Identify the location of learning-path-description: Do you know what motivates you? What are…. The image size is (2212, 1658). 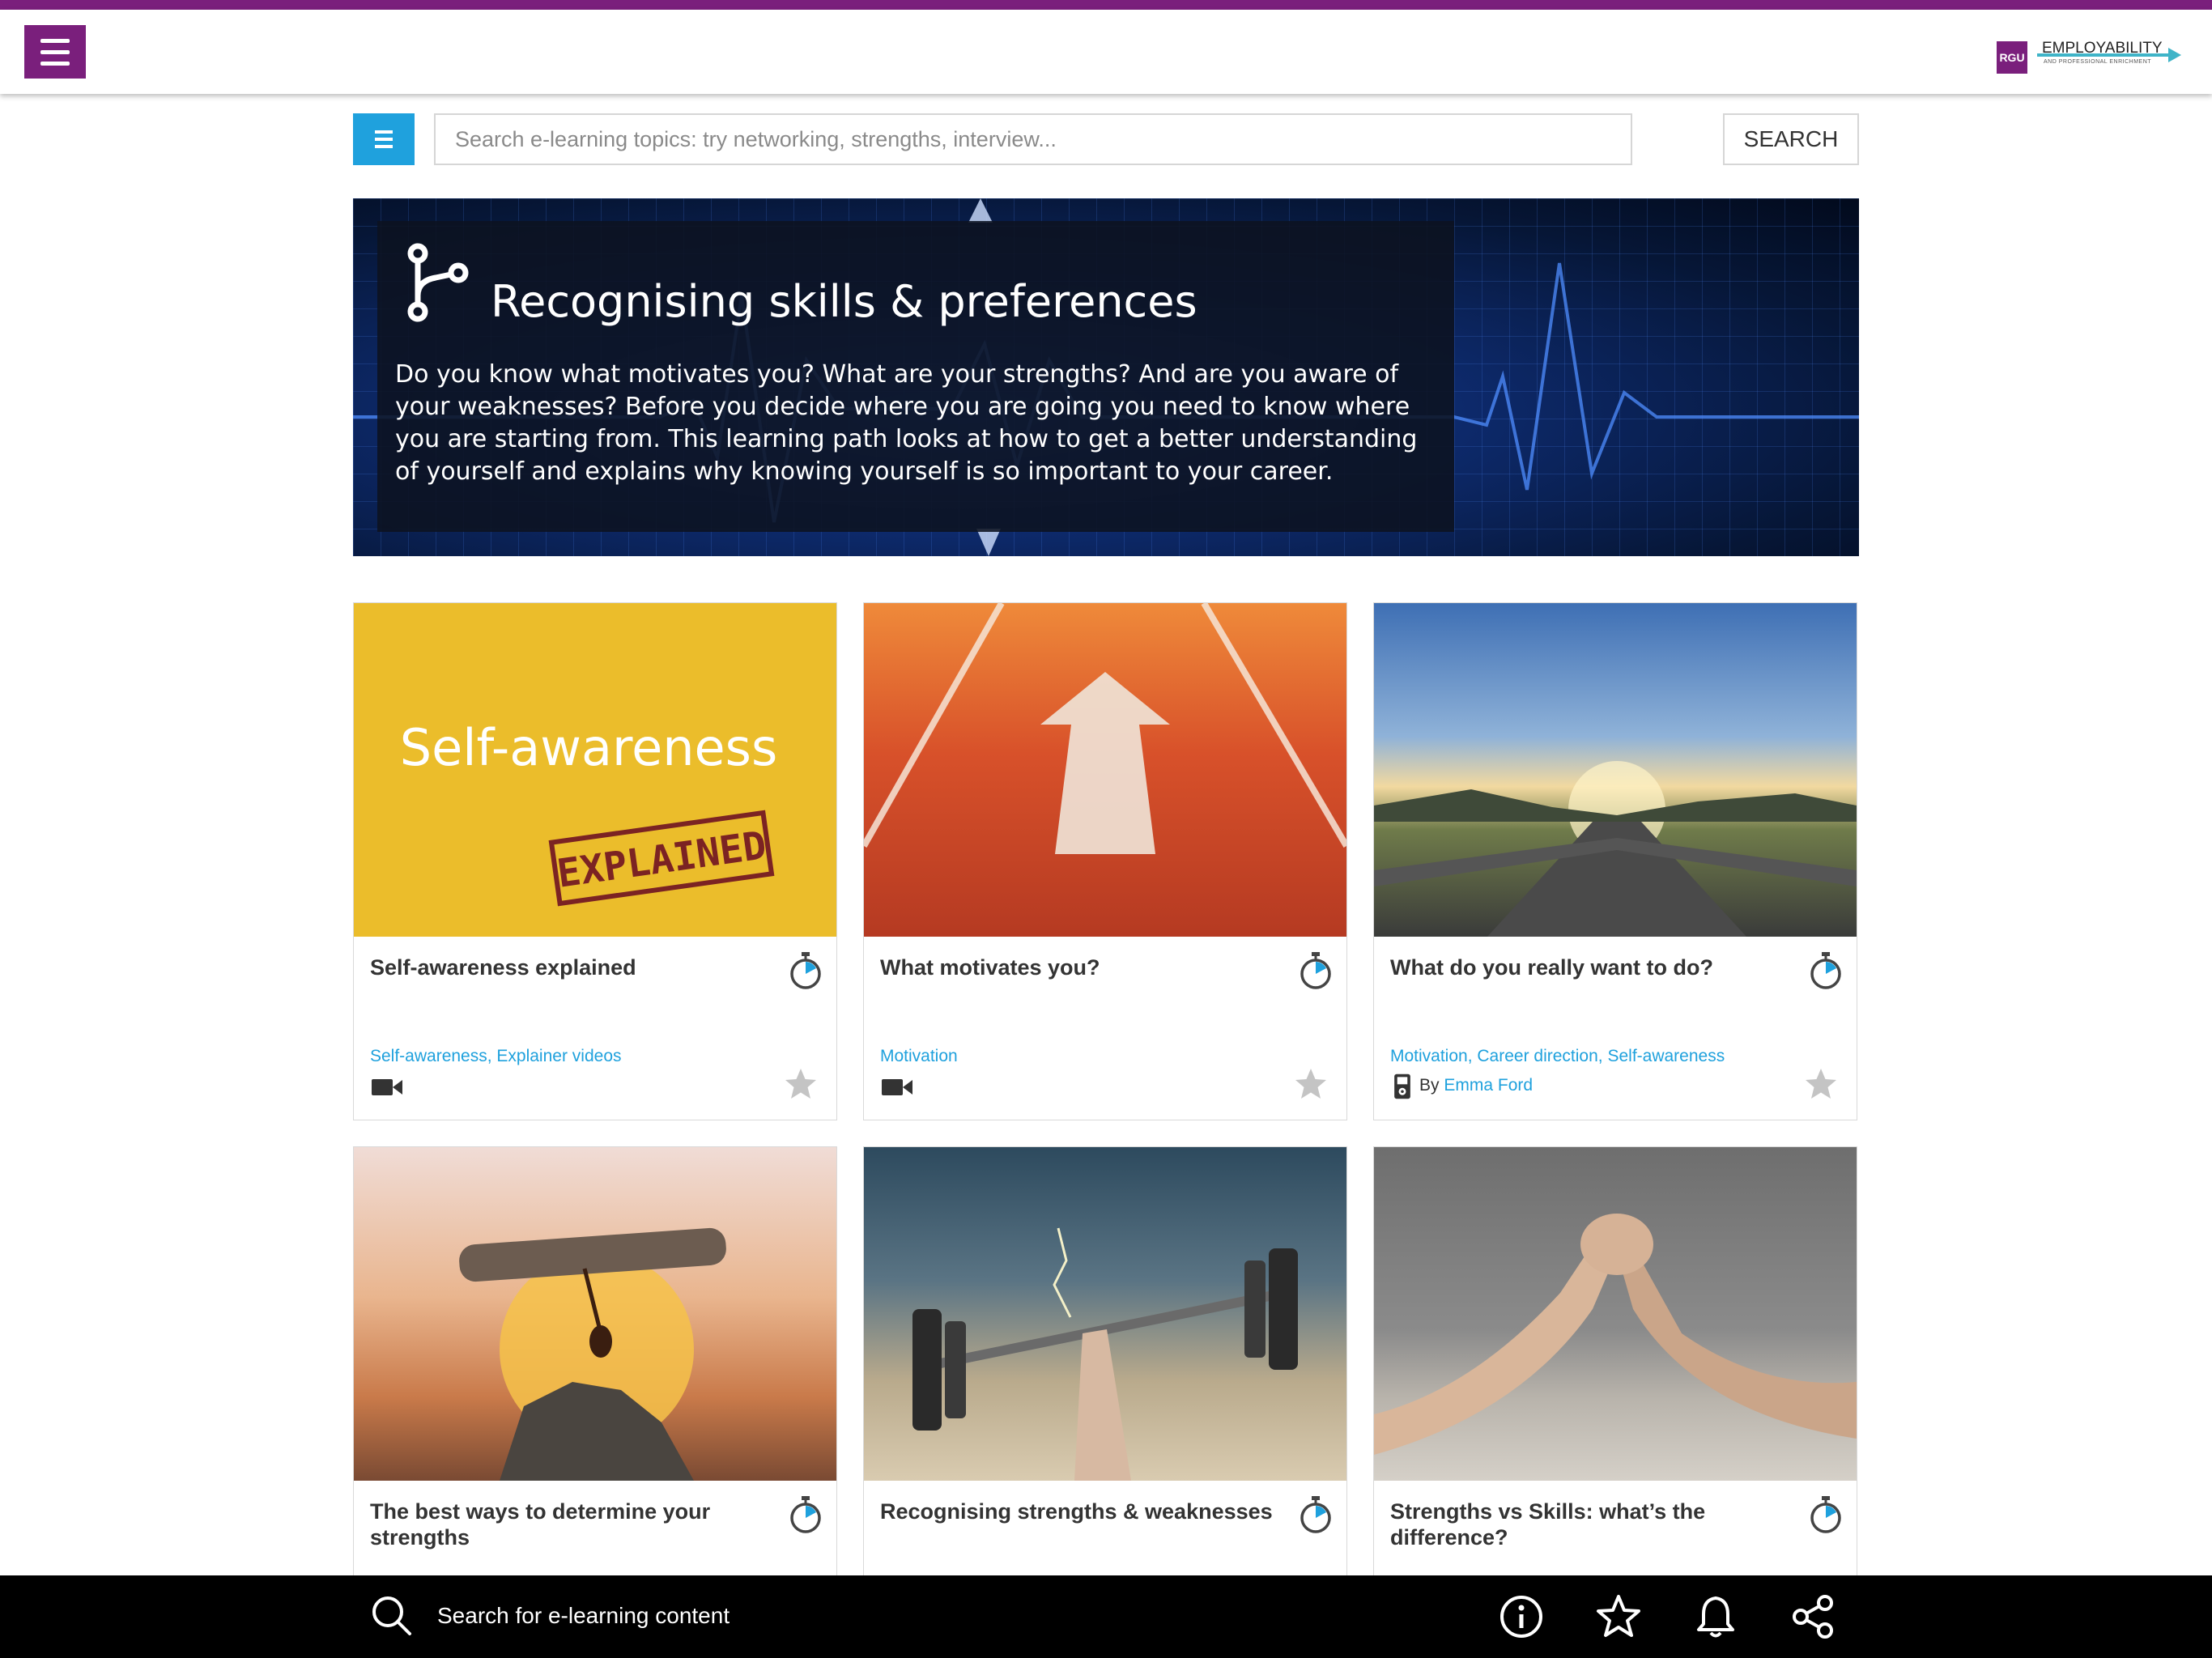
(907, 423).